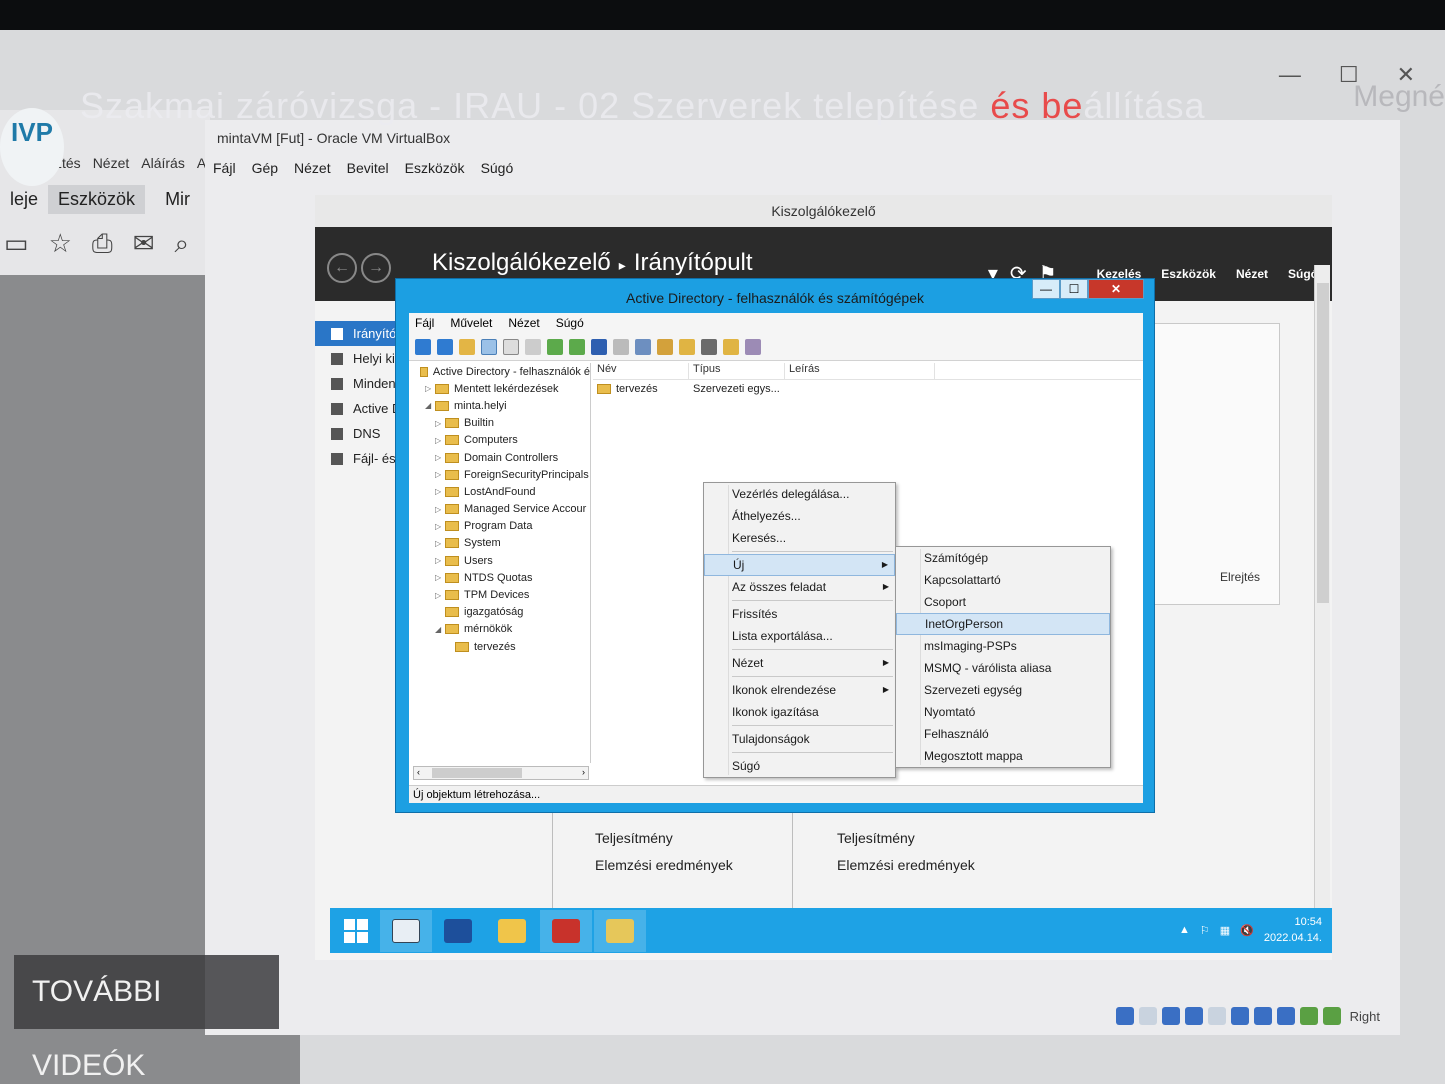 The image size is (1445, 1084). I want to click on submenu-item: Kapcsolattartó, so click(1003, 580).